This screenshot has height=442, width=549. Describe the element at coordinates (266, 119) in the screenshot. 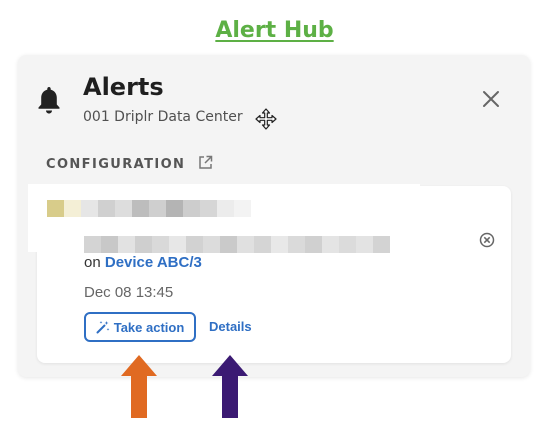

I see `move-cursor-icon` at that location.